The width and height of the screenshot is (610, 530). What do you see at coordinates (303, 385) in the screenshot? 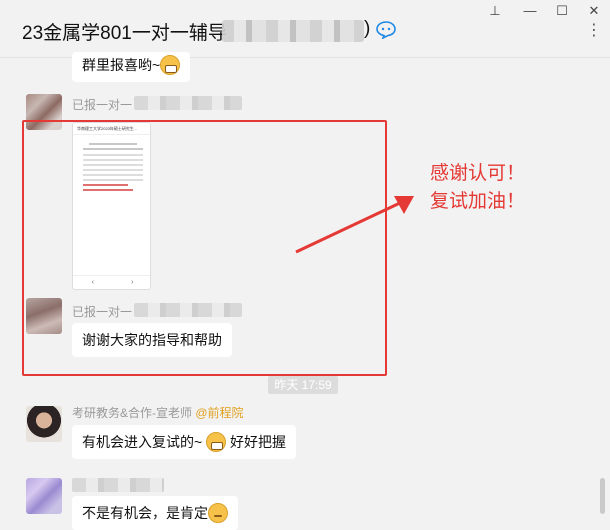
I see `time-divider: 昨天 17:59` at bounding box center [303, 385].